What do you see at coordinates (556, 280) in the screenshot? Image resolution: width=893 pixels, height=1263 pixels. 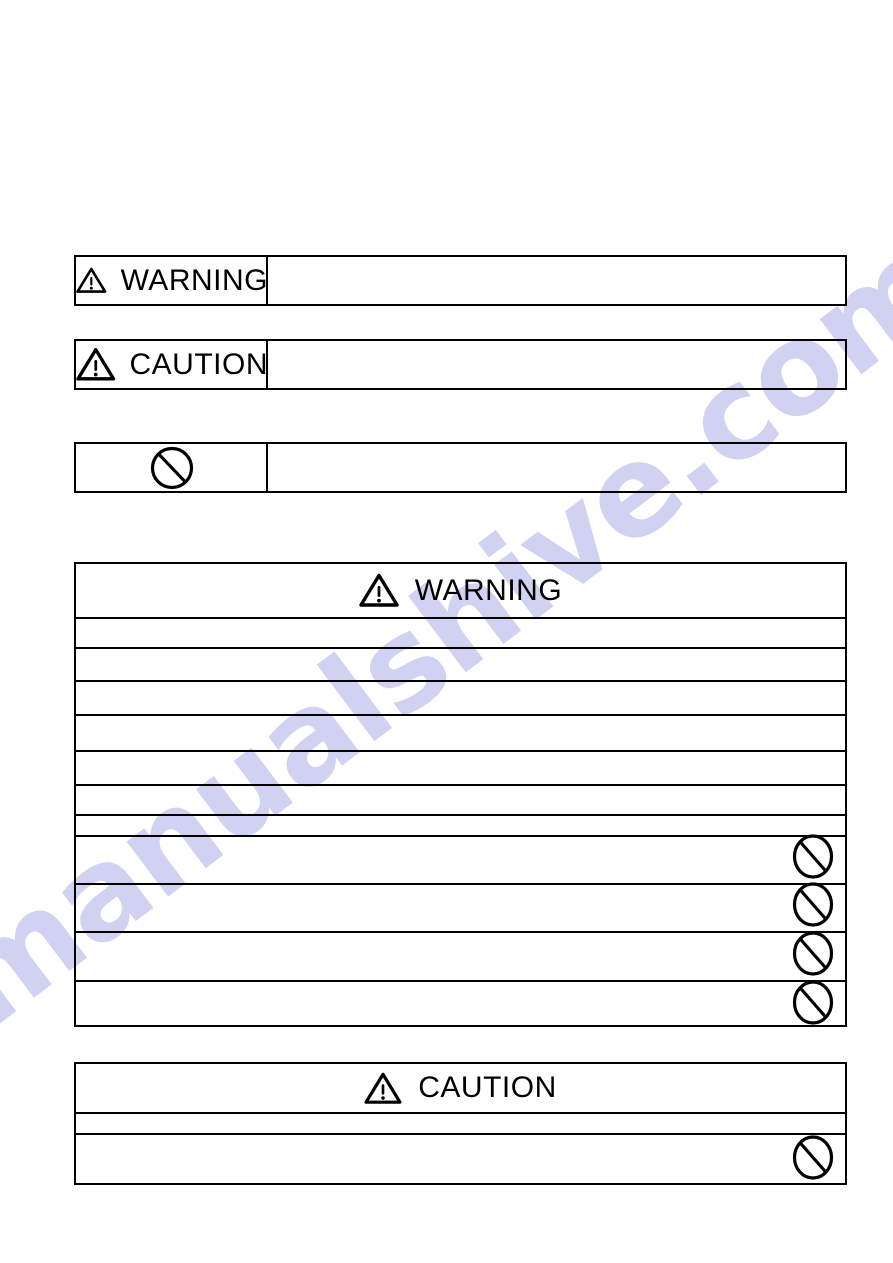 I see `legend-warning-description` at bounding box center [556, 280].